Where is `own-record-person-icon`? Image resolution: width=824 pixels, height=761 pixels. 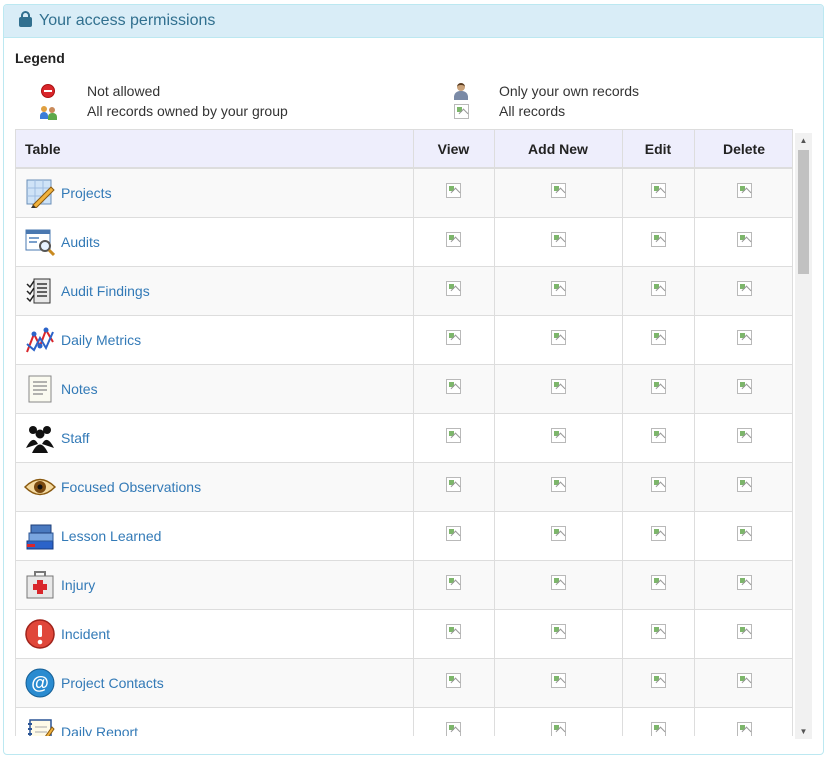 own-record-person-icon is located at coordinates (463, 92).